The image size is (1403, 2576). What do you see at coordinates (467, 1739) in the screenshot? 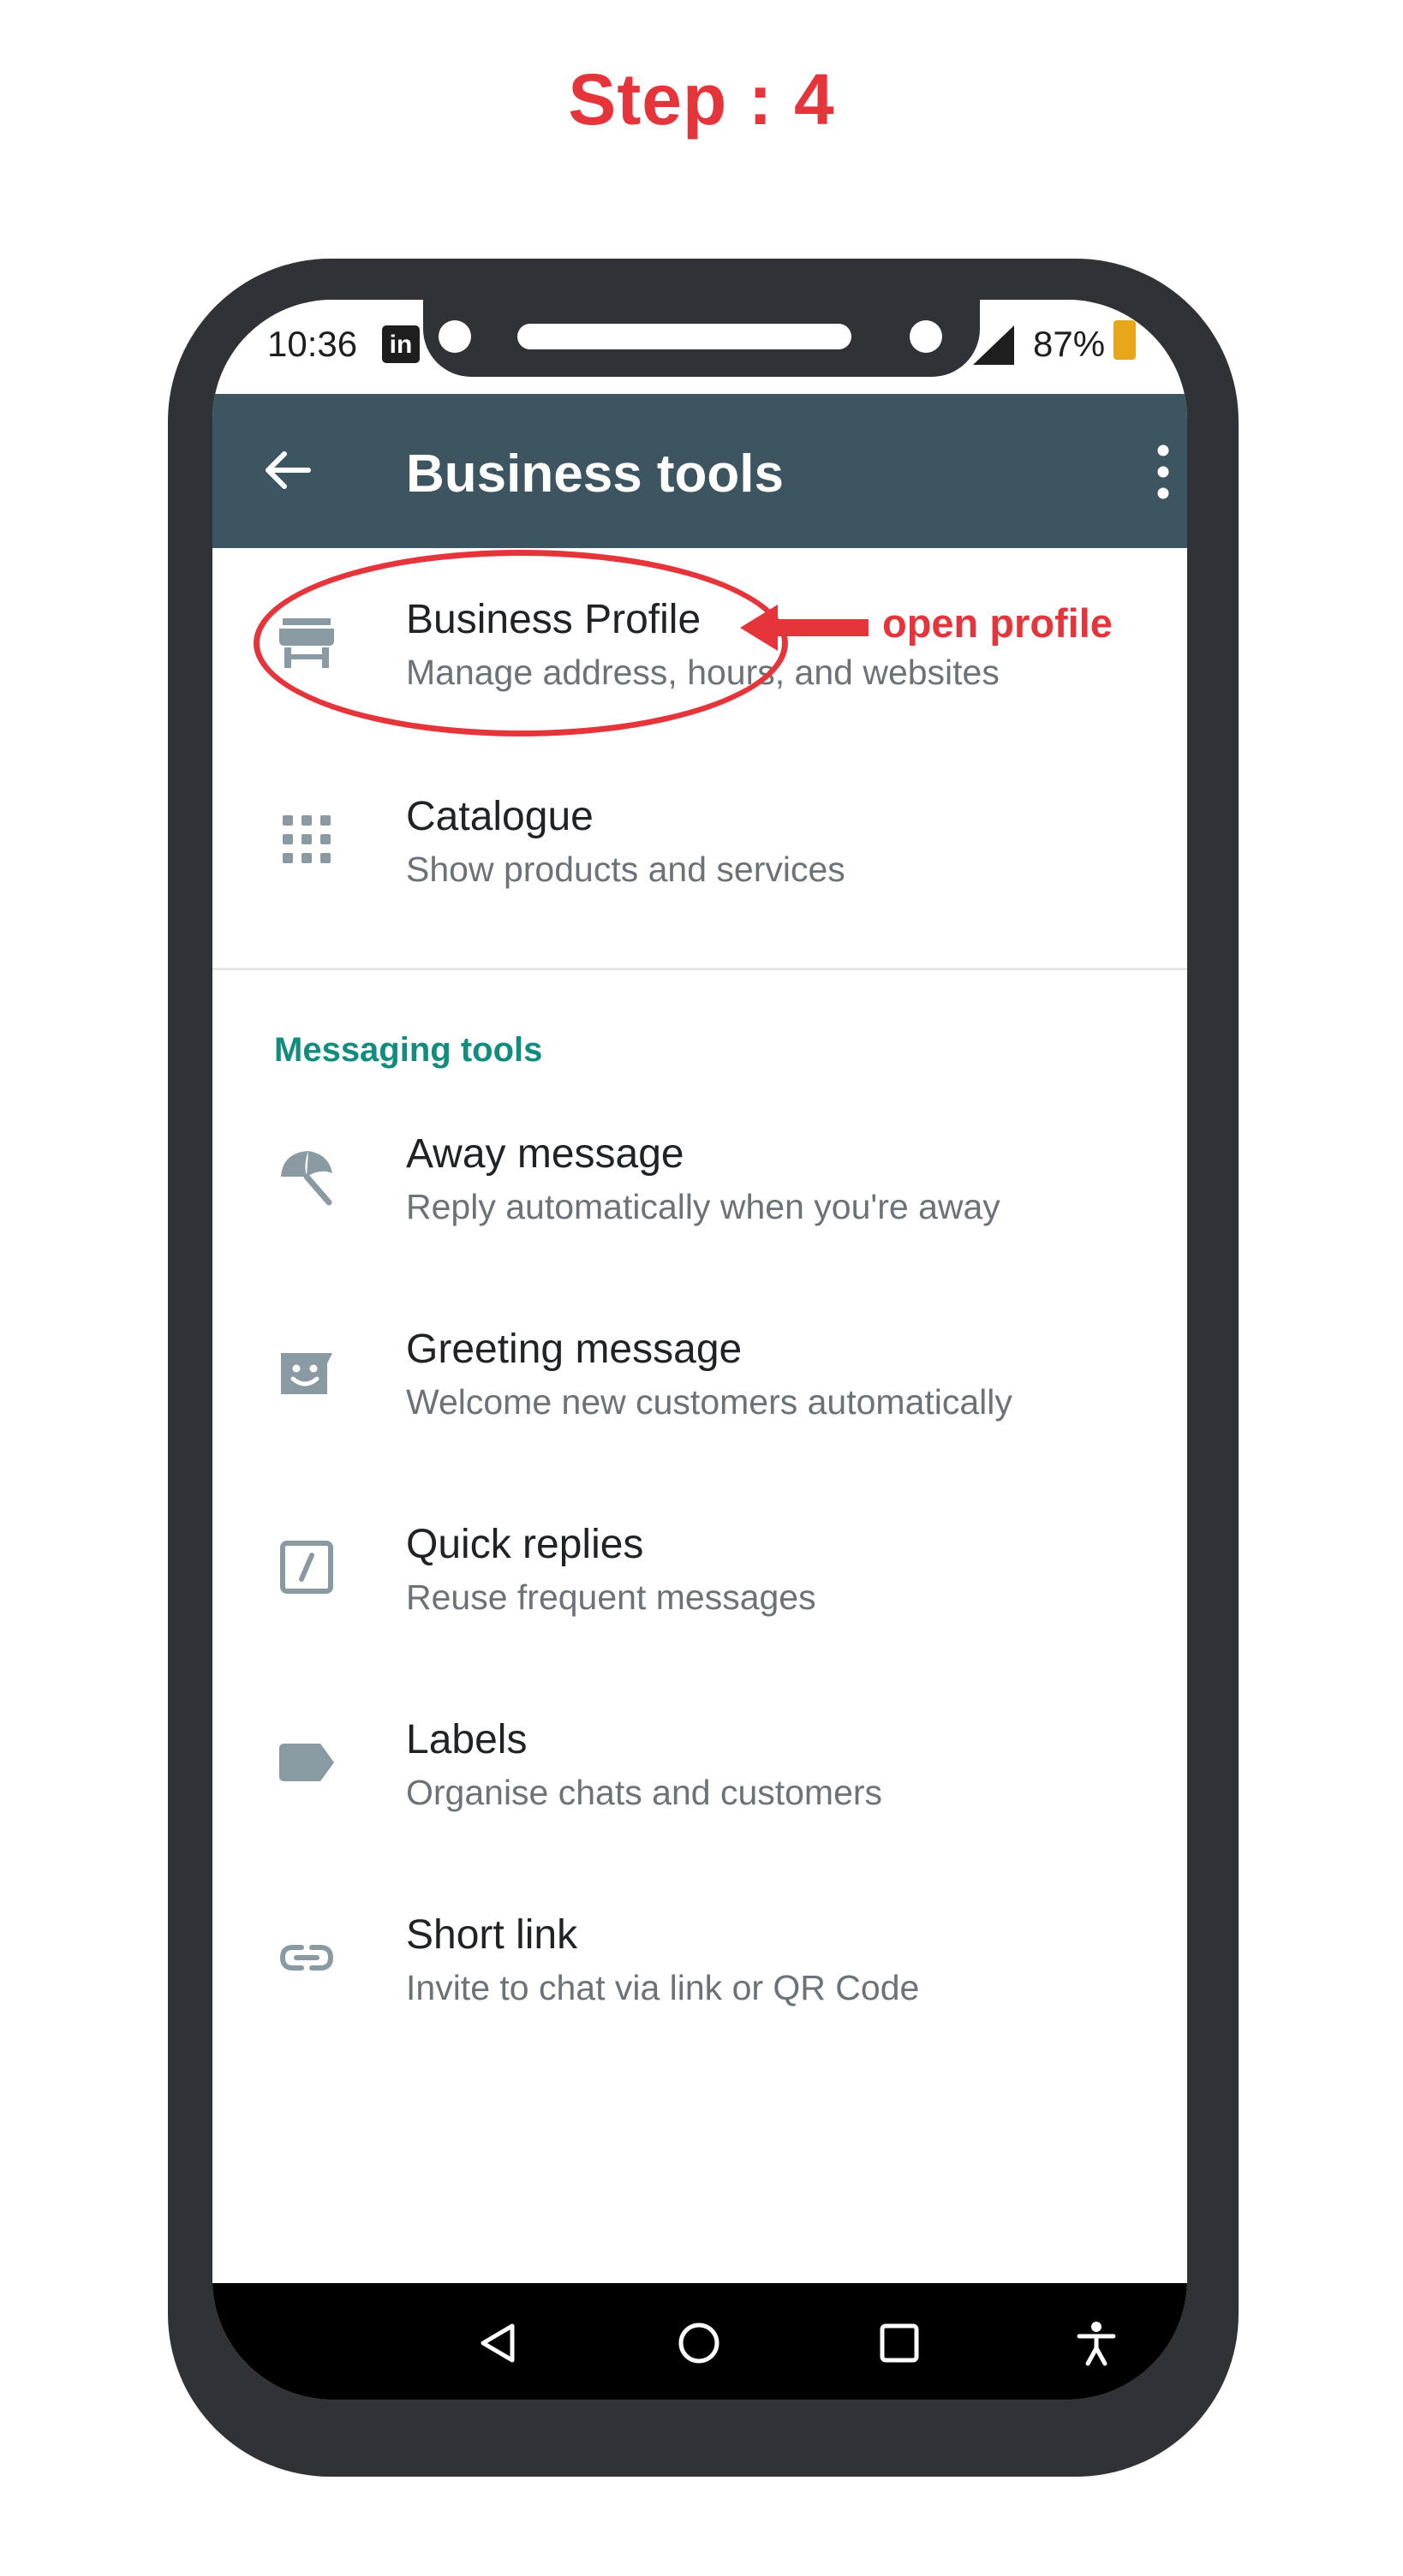
I see `item-title: Labels` at bounding box center [467, 1739].